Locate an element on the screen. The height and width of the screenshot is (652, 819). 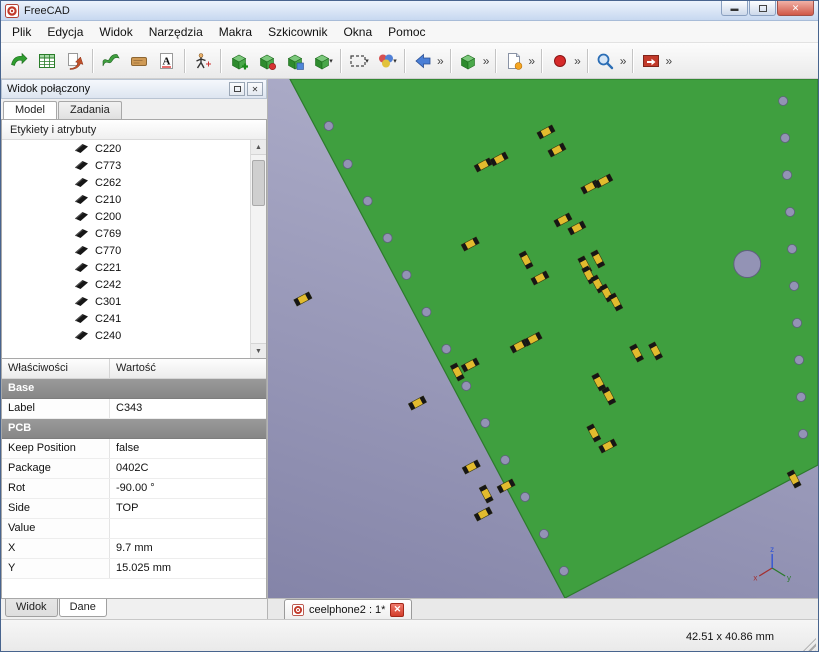
tree-item-c770: C770 is located at coordinates (126, 250).